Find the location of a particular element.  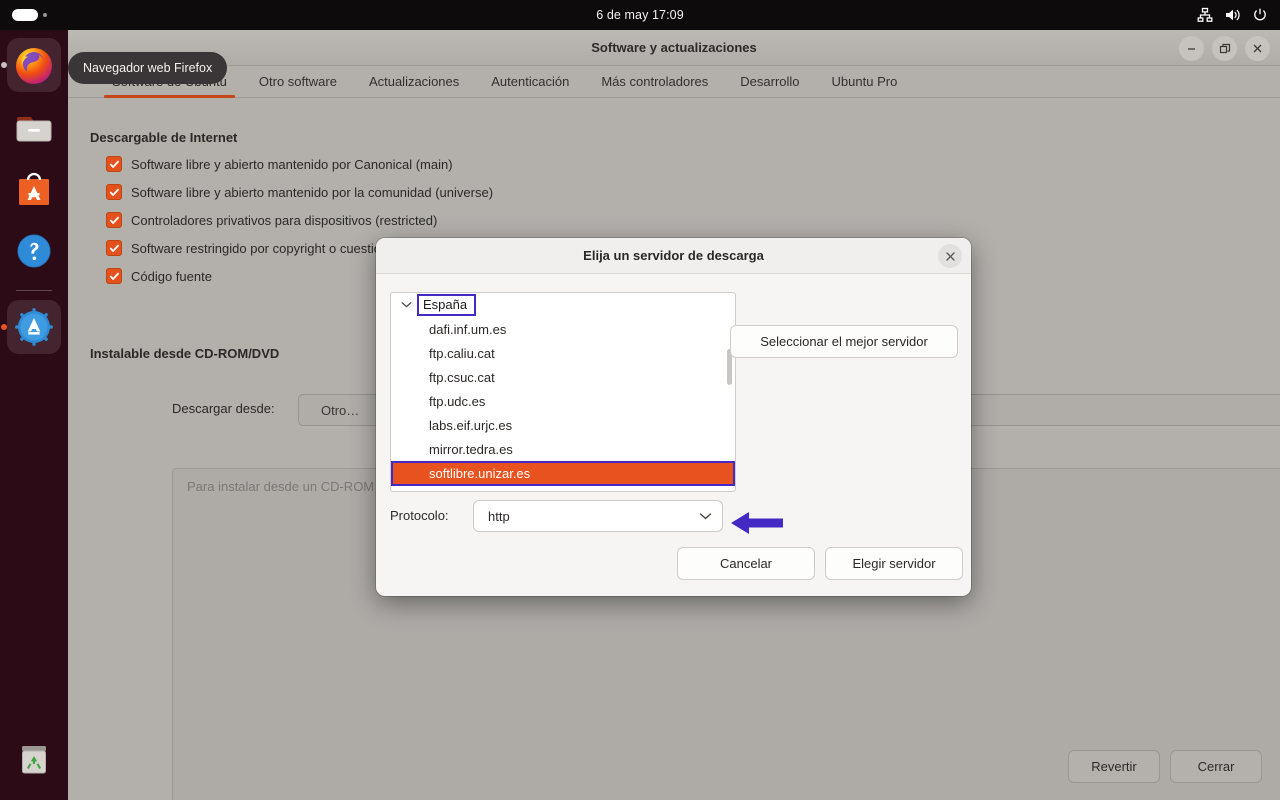

page-title: Software y actualizaciones is located at coordinates (674, 47).